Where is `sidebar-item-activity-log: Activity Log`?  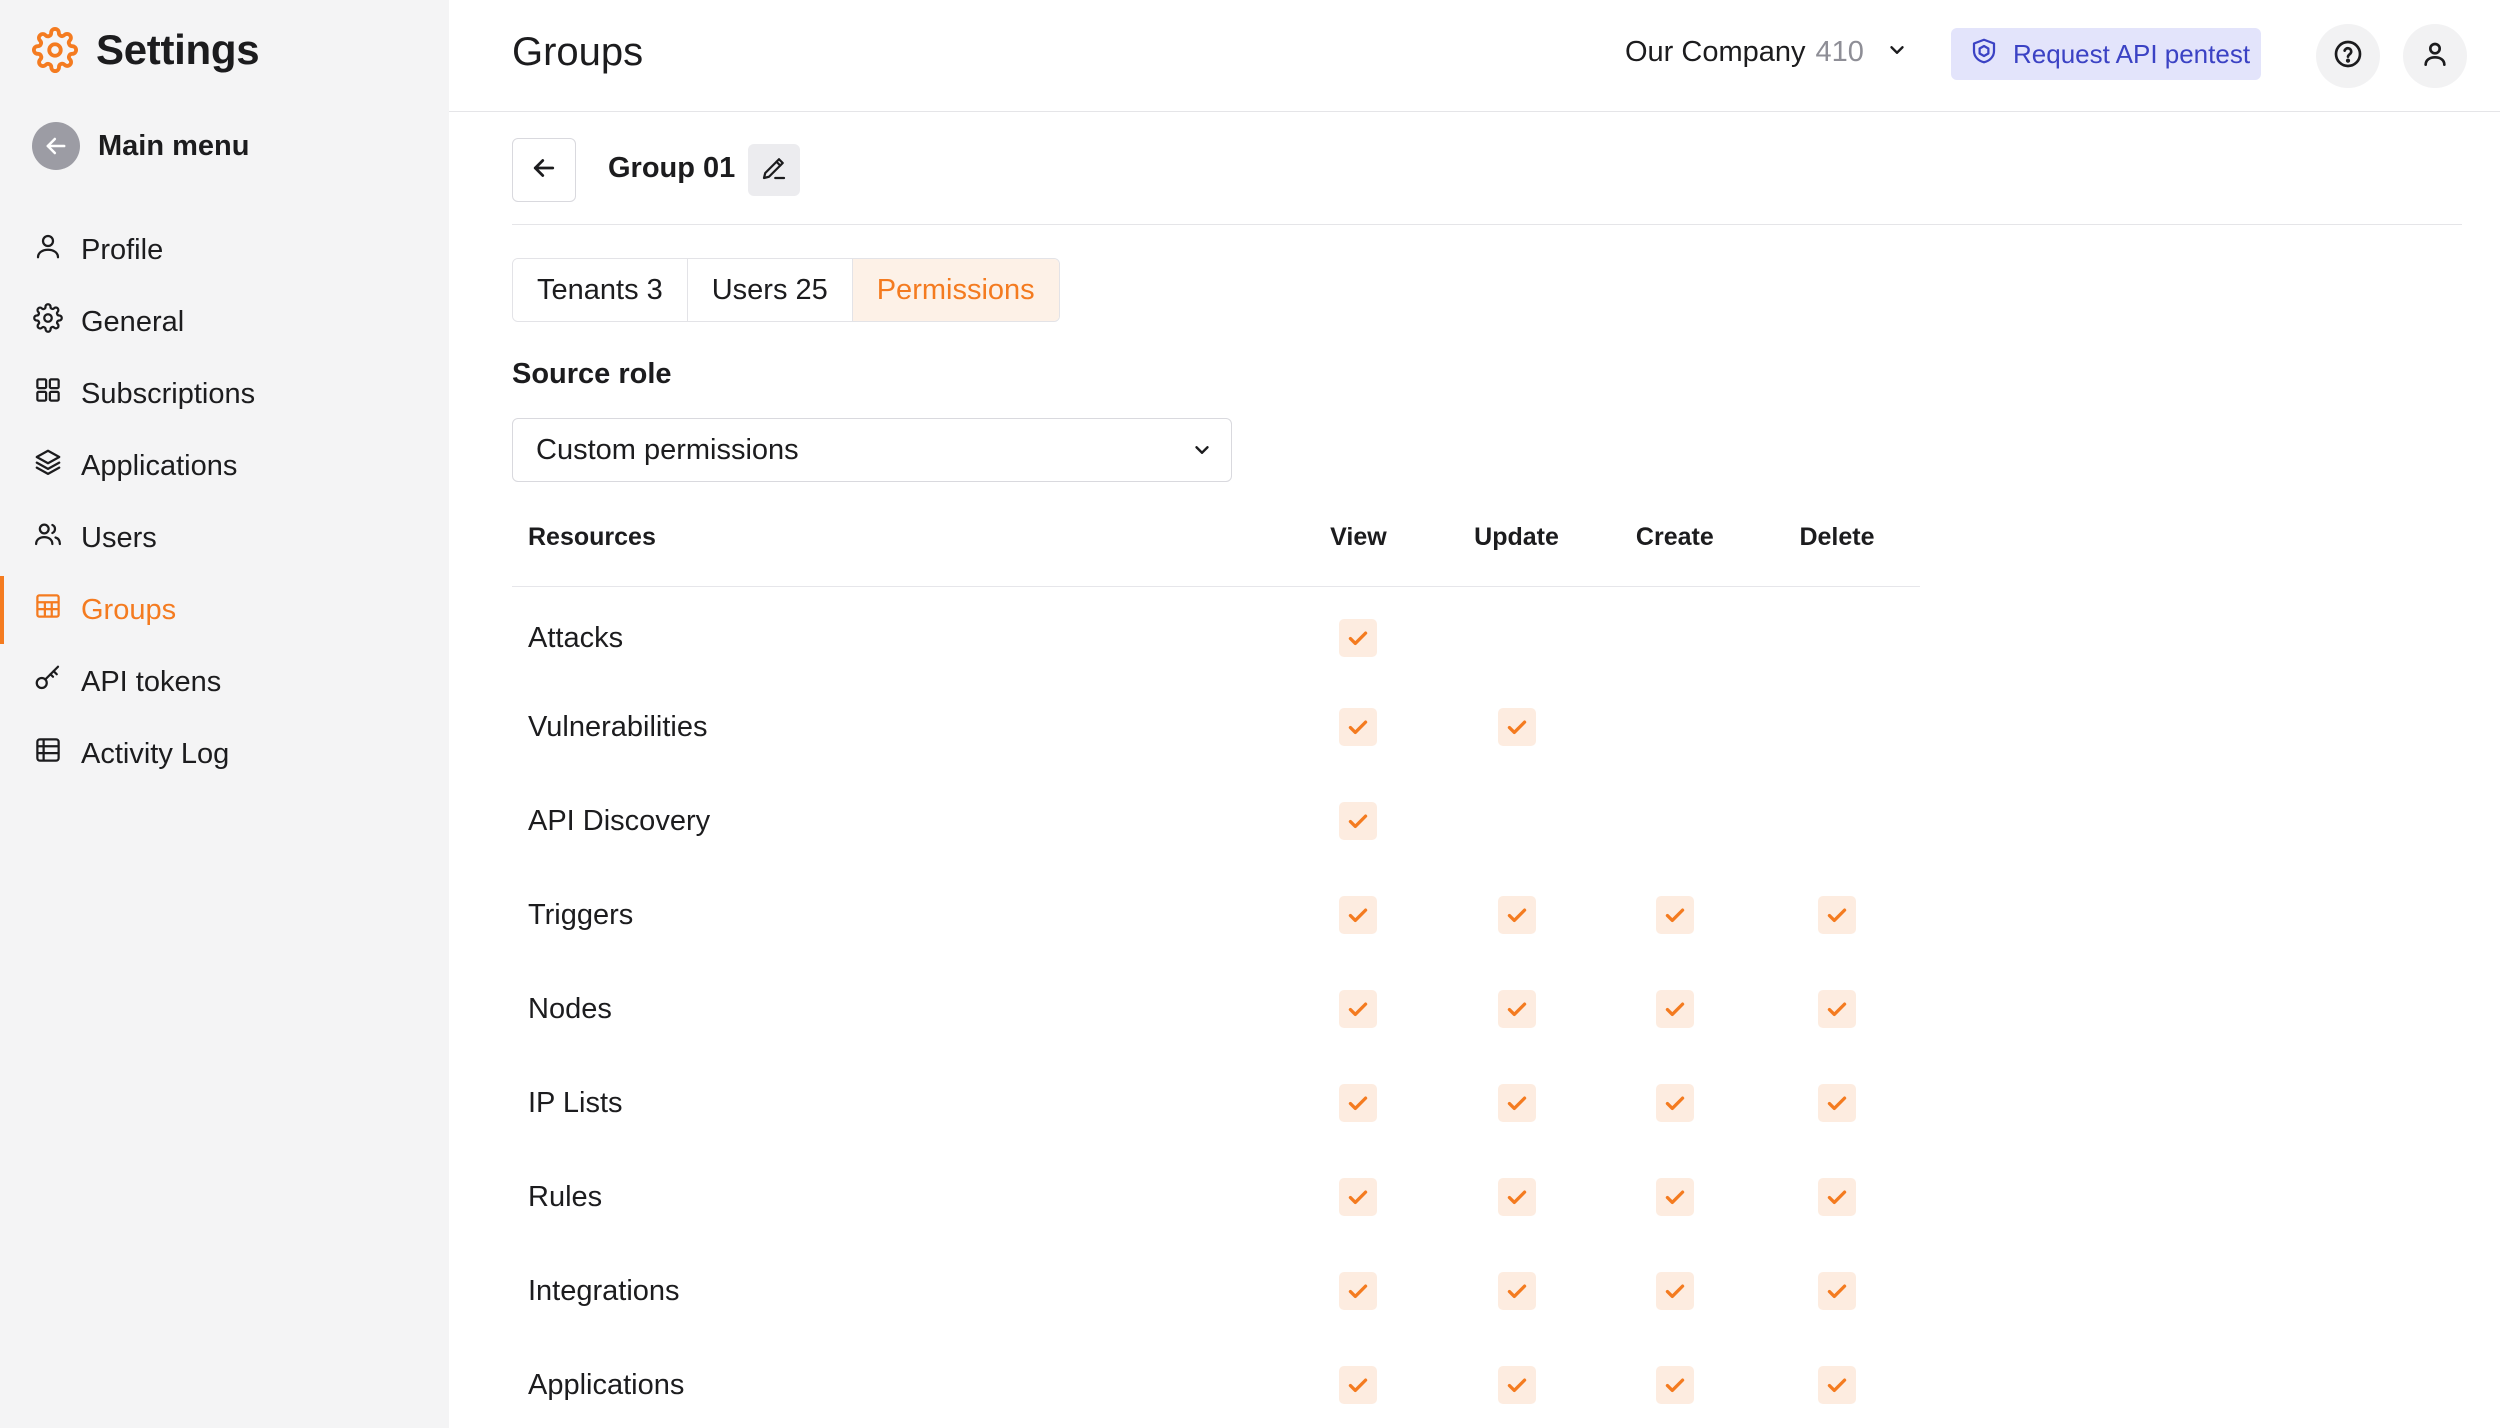
sidebar-item-activity-log: Activity Log is located at coordinates (224, 754).